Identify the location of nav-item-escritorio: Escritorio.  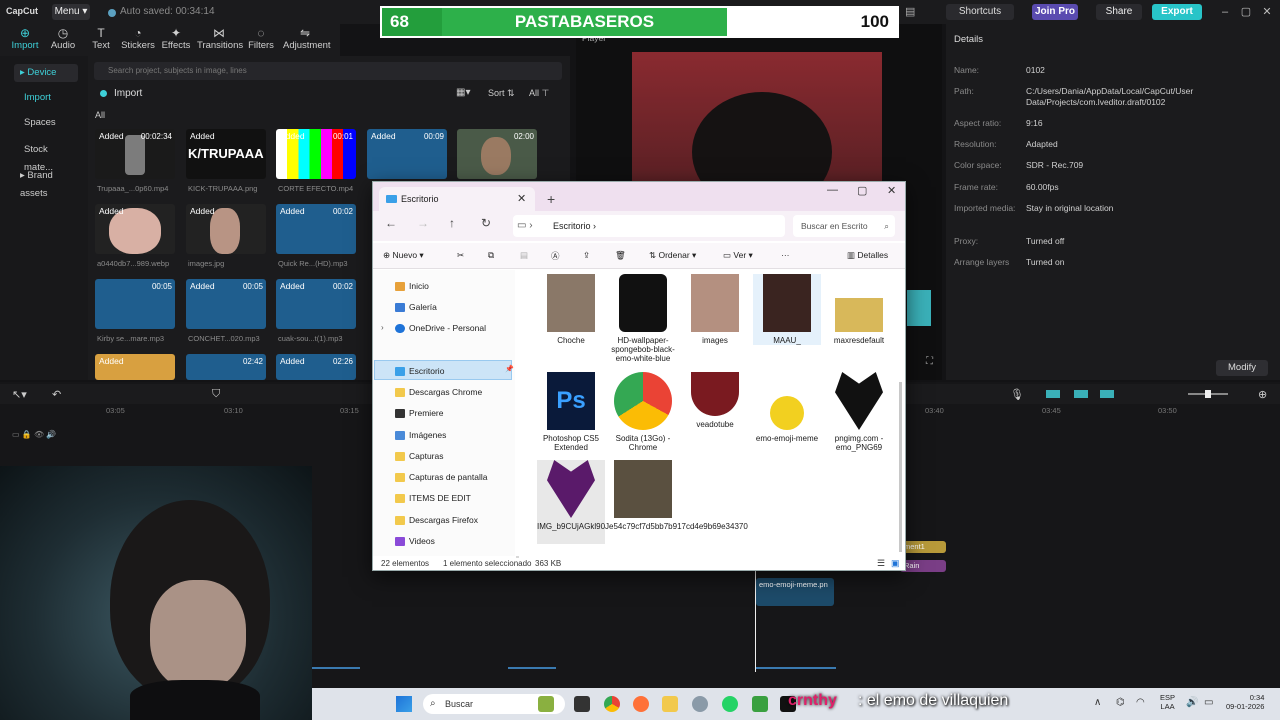
(419, 371).